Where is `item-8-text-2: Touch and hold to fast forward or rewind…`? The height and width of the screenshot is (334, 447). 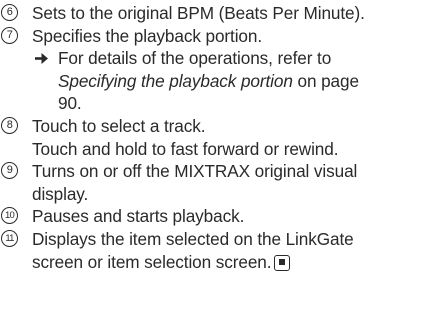 item-8-text-2: Touch and hold to fast forward or rewind… is located at coordinates (185, 148).